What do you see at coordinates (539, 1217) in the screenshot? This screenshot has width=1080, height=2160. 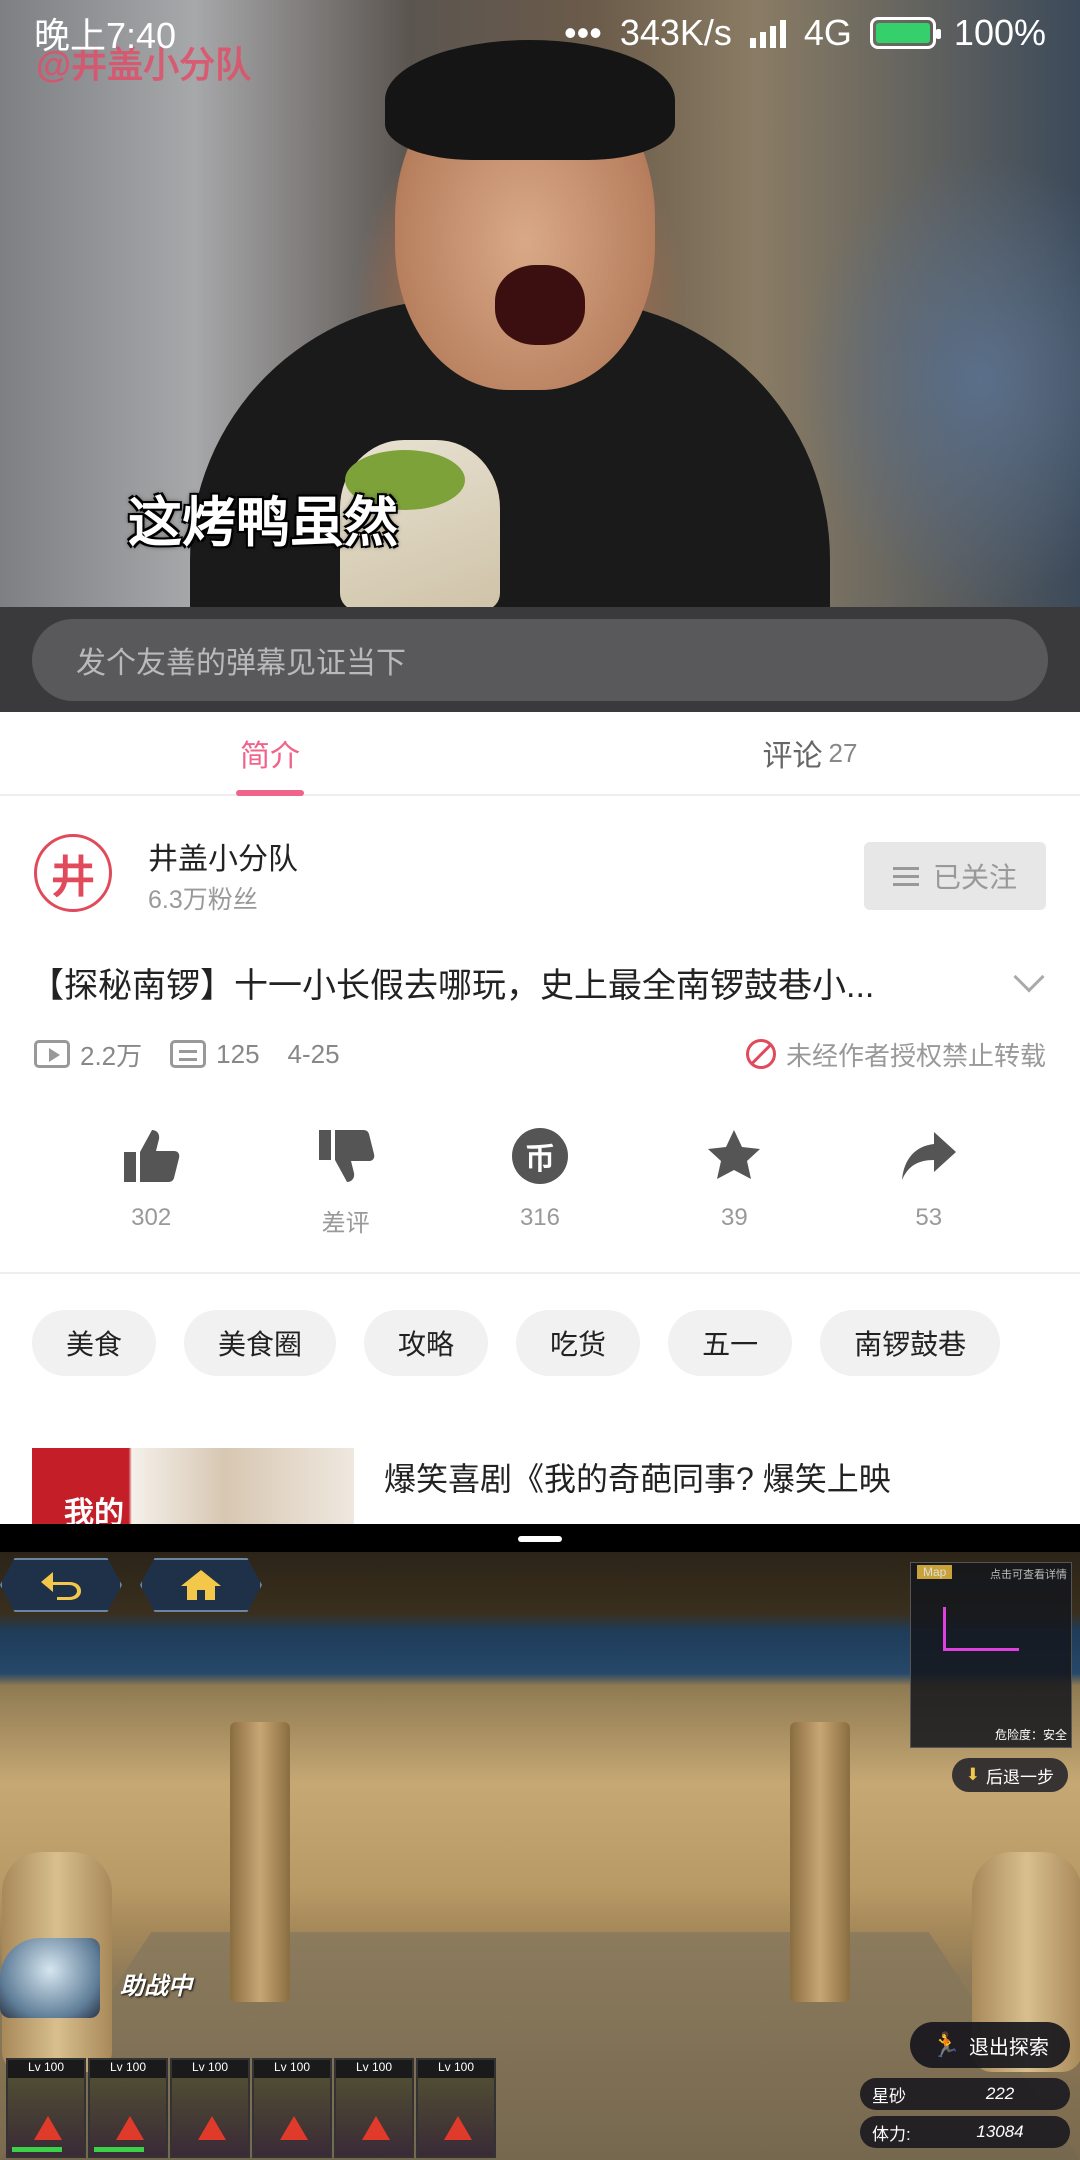 I see `coin-count: 316` at bounding box center [539, 1217].